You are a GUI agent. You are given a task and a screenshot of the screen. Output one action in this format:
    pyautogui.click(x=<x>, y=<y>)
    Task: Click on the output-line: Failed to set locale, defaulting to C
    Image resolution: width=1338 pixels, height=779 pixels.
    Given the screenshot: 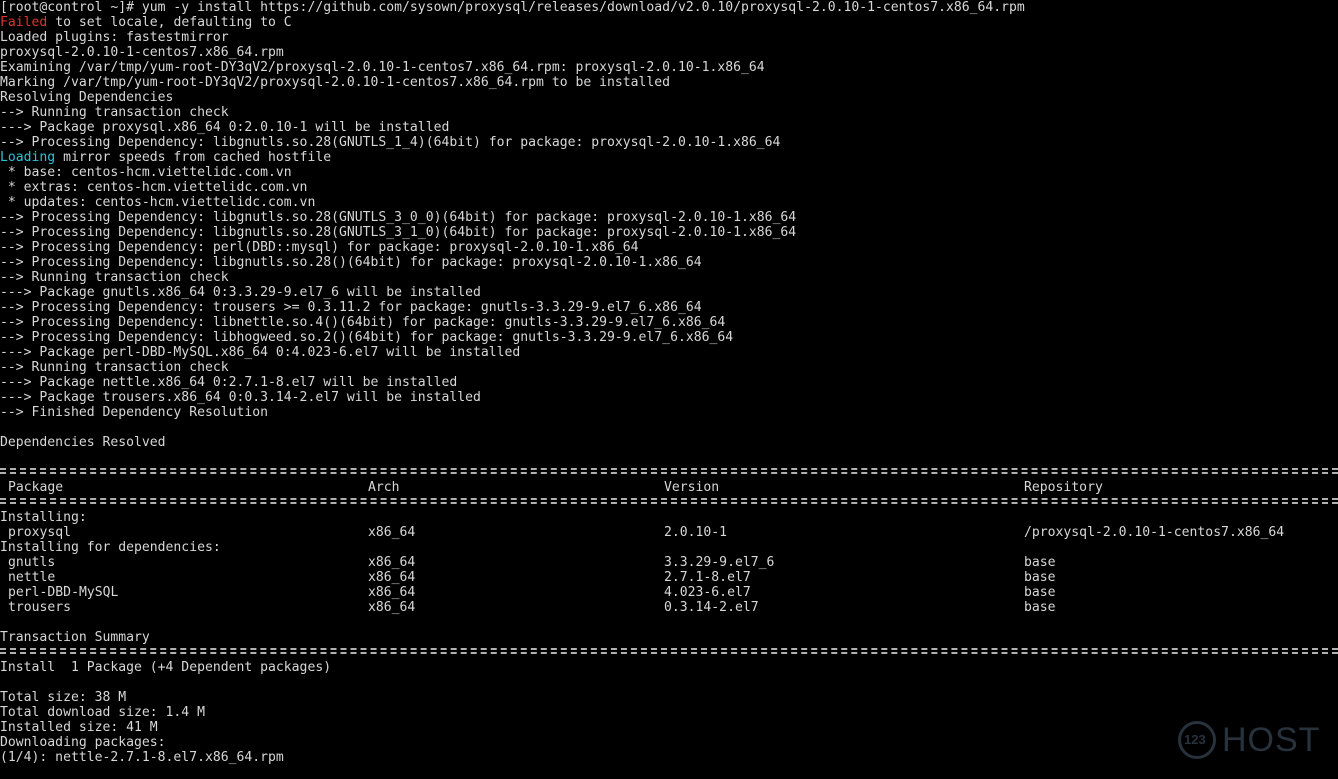 What is the action you would take?
    pyautogui.click(x=146, y=22)
    